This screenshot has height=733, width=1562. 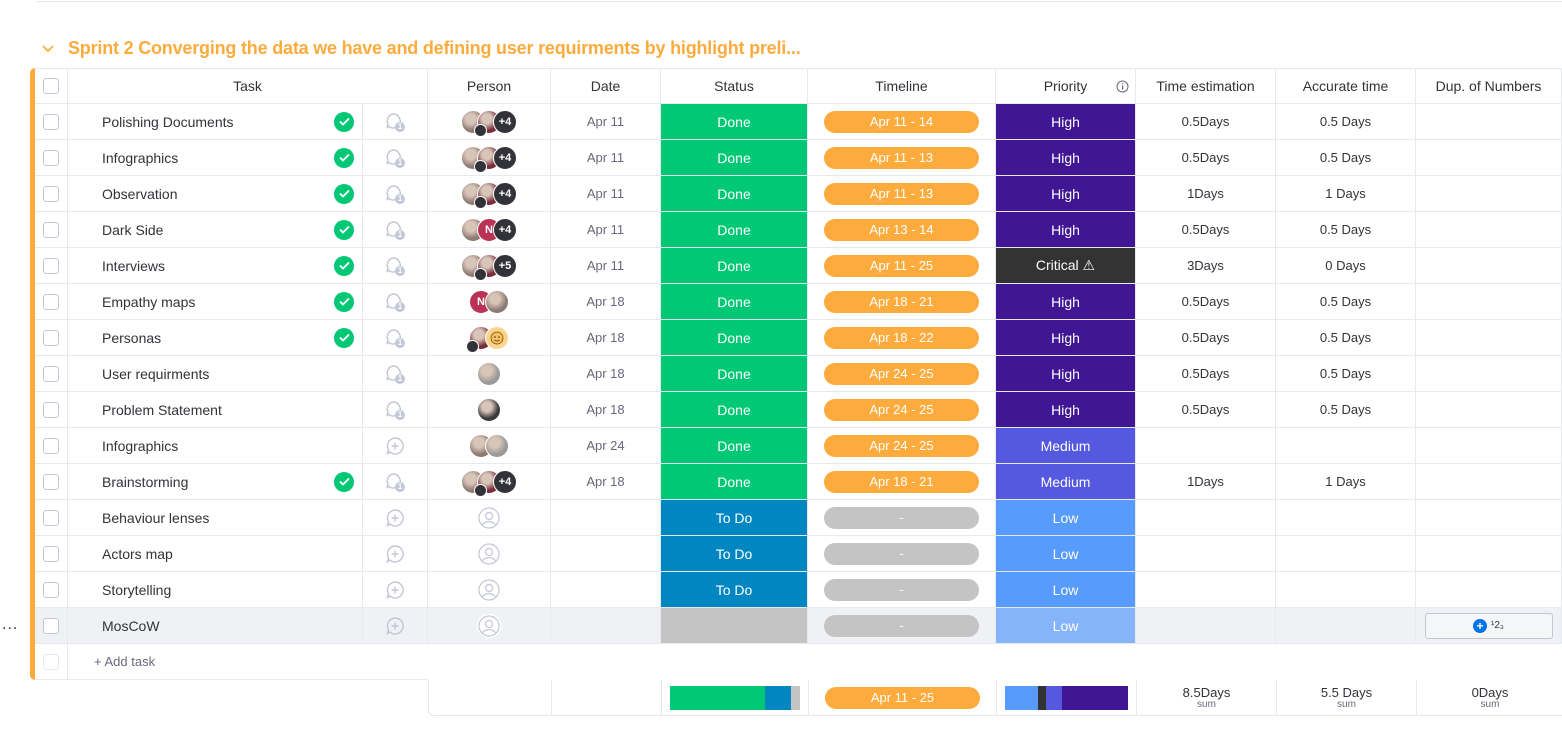 I want to click on add-update-icon, so click(x=395, y=626).